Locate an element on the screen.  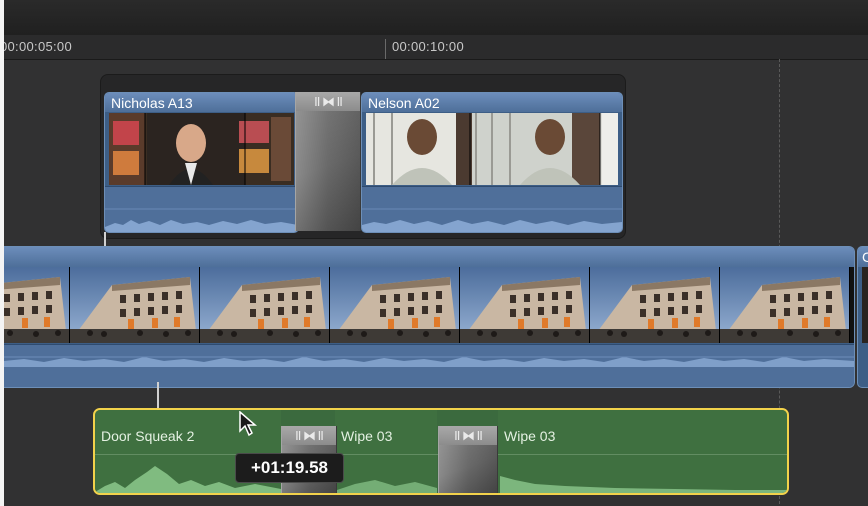
trim-timecode-tooltip: +01:19.58 is located at coordinates (289, 468).